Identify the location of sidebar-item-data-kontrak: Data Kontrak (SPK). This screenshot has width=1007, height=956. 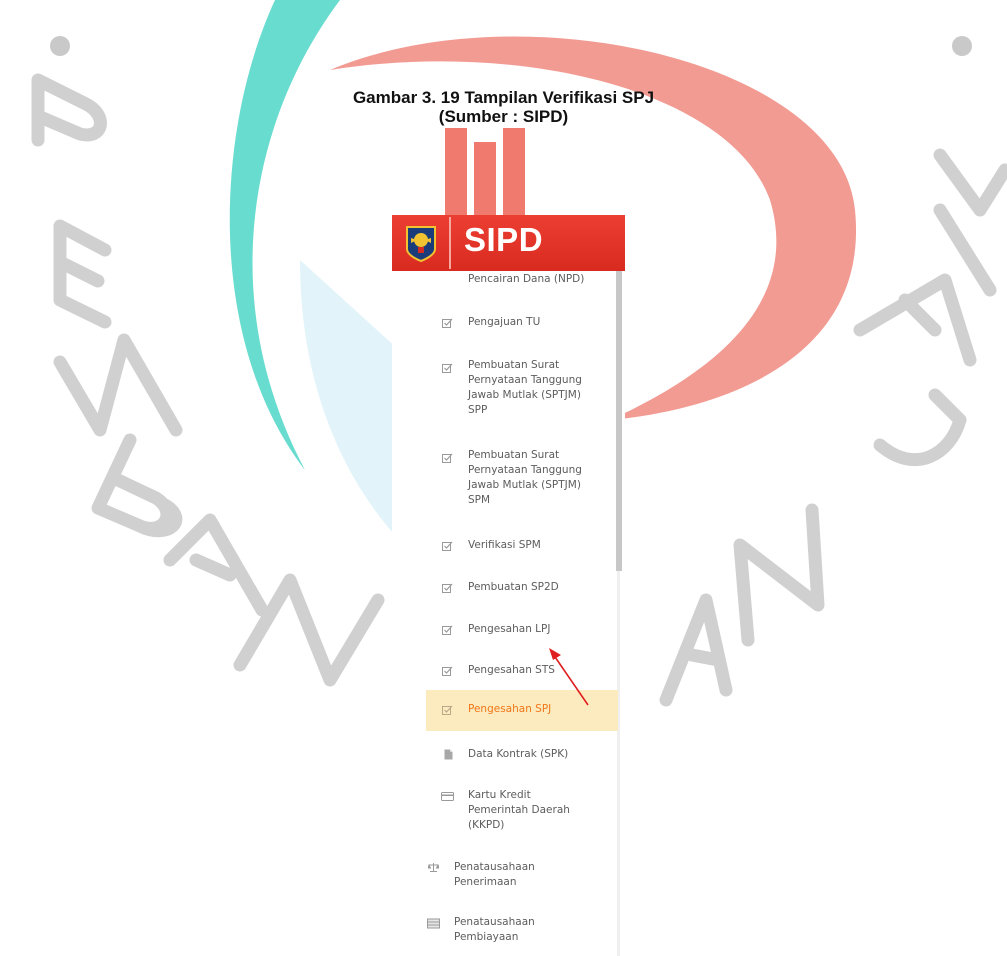
(505, 755).